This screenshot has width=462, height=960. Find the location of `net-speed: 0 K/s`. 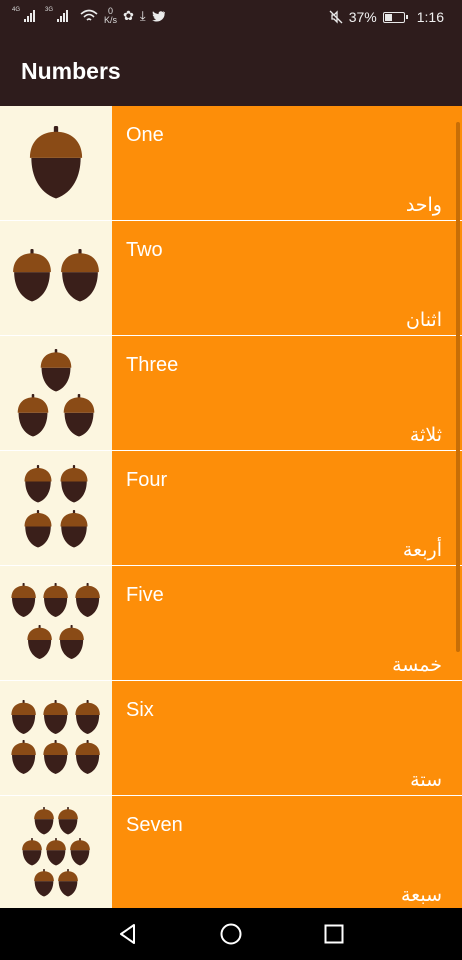

net-speed: 0 K/s is located at coordinates (110, 16).